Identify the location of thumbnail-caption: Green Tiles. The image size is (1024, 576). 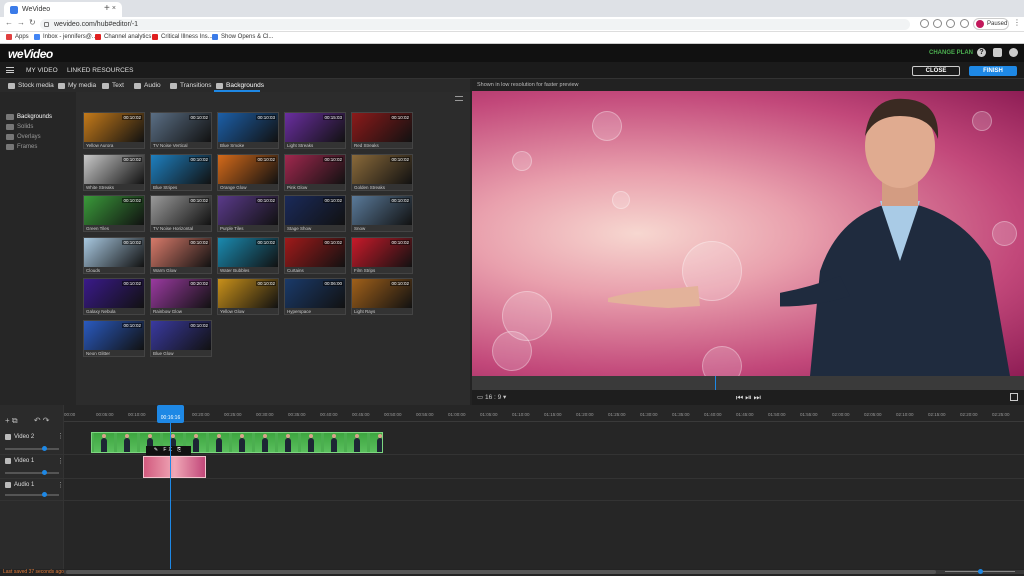
(98, 228).